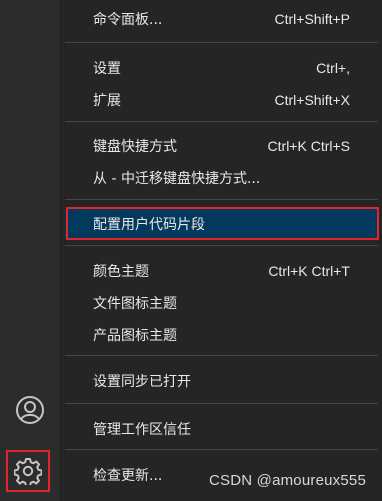 Image resolution: width=382 pixels, height=501 pixels. I want to click on menu-item-label: 配置用户代码片段, so click(149, 225).